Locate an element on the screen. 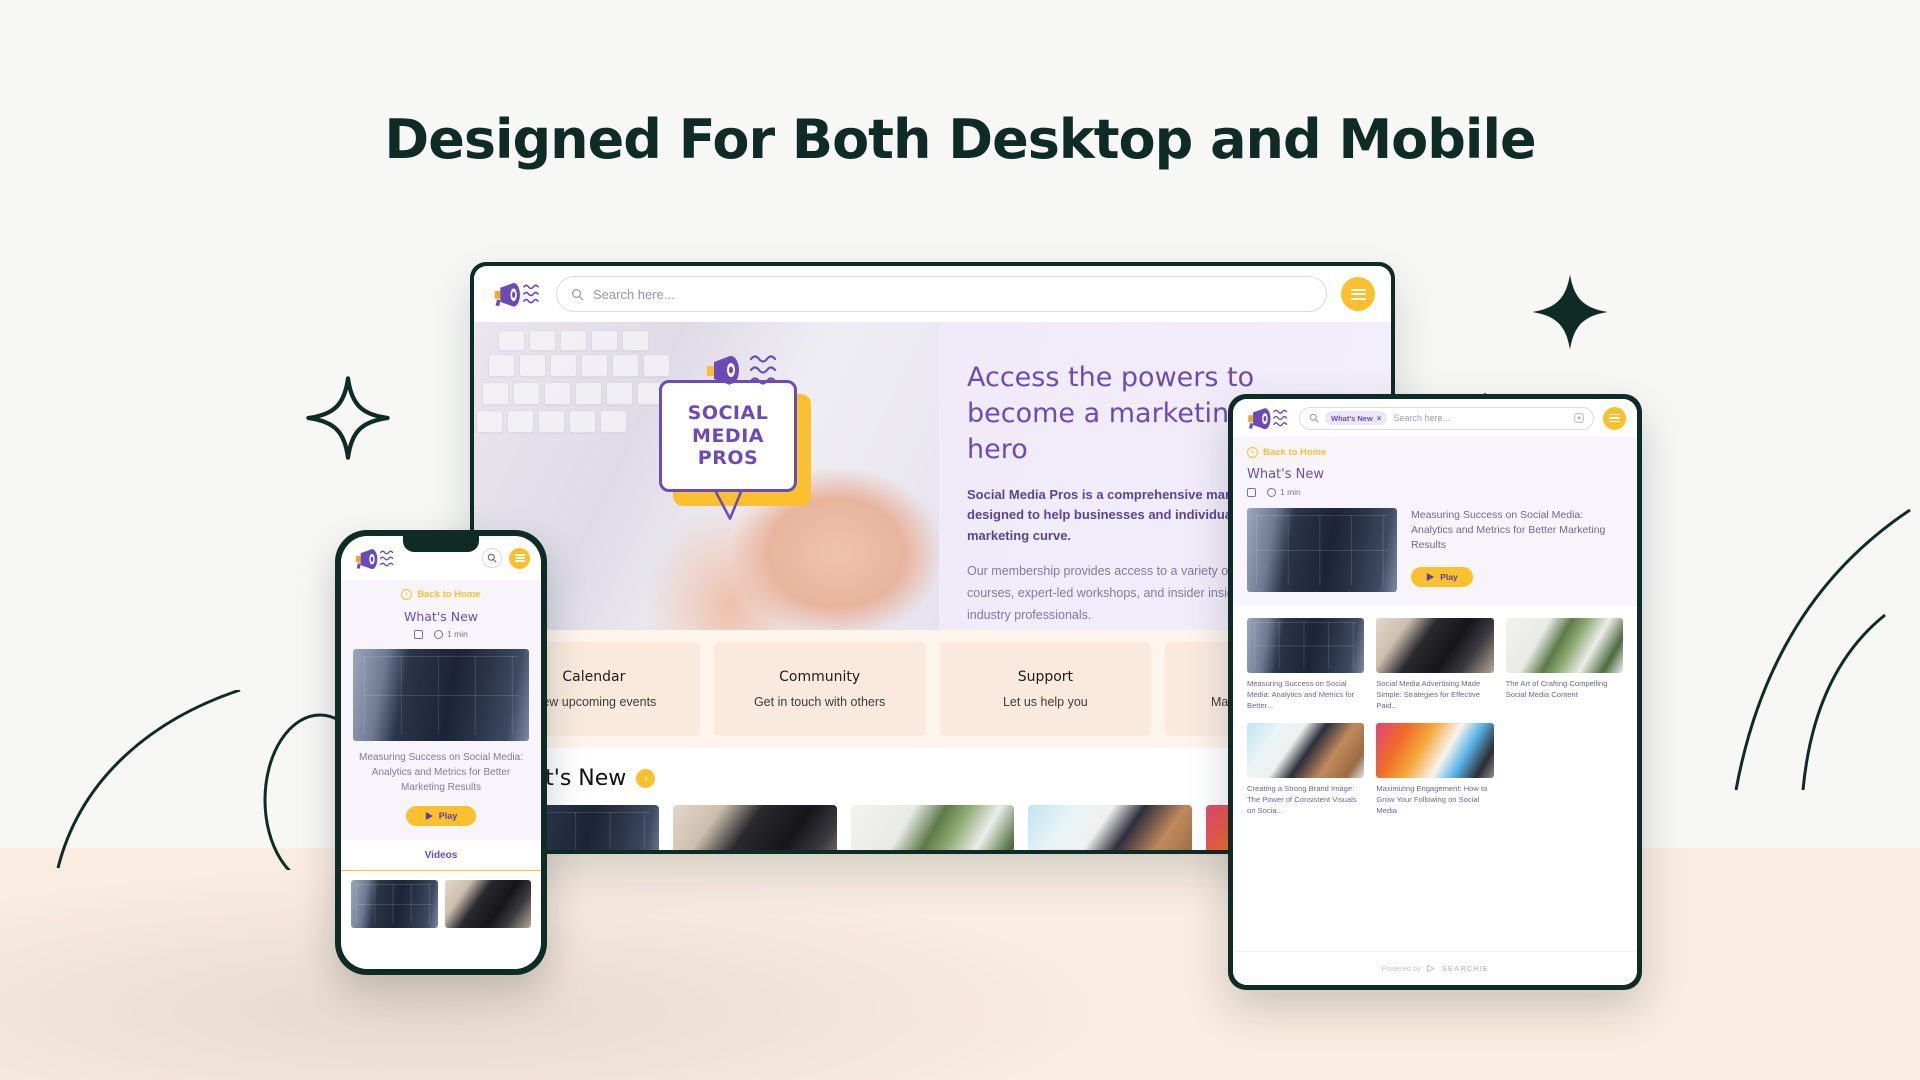 The image size is (1920, 1080). close-icon: × is located at coordinates (1379, 418).